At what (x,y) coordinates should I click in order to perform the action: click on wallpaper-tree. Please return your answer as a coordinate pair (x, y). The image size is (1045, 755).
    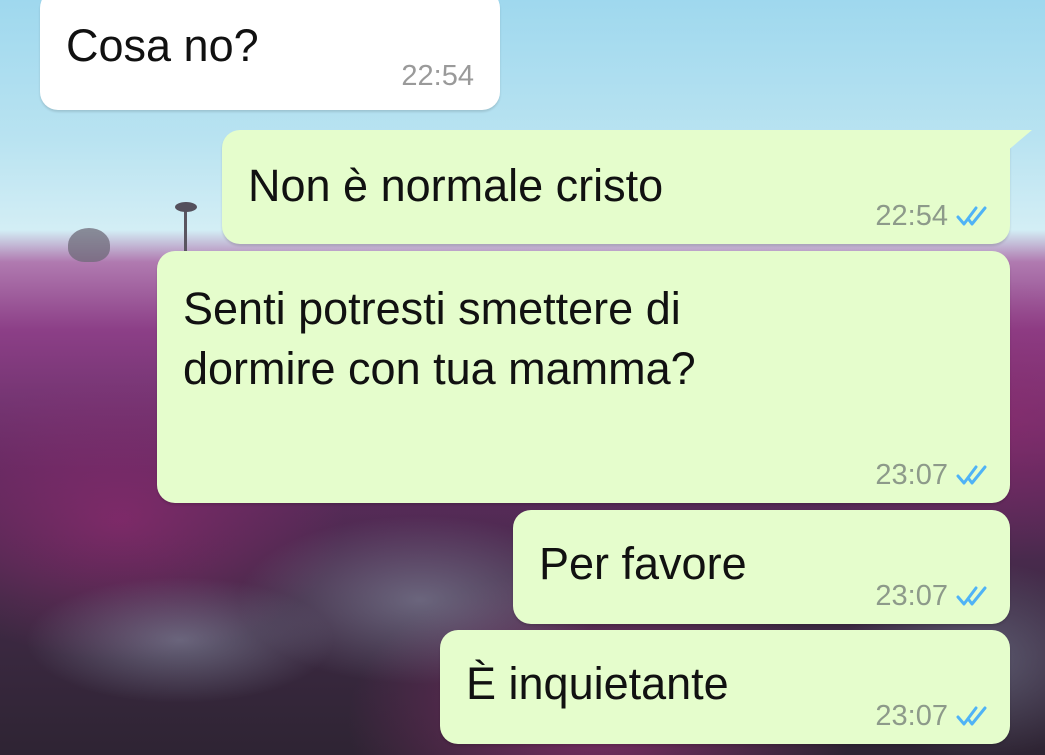
    Looking at the image, I should click on (89, 245).